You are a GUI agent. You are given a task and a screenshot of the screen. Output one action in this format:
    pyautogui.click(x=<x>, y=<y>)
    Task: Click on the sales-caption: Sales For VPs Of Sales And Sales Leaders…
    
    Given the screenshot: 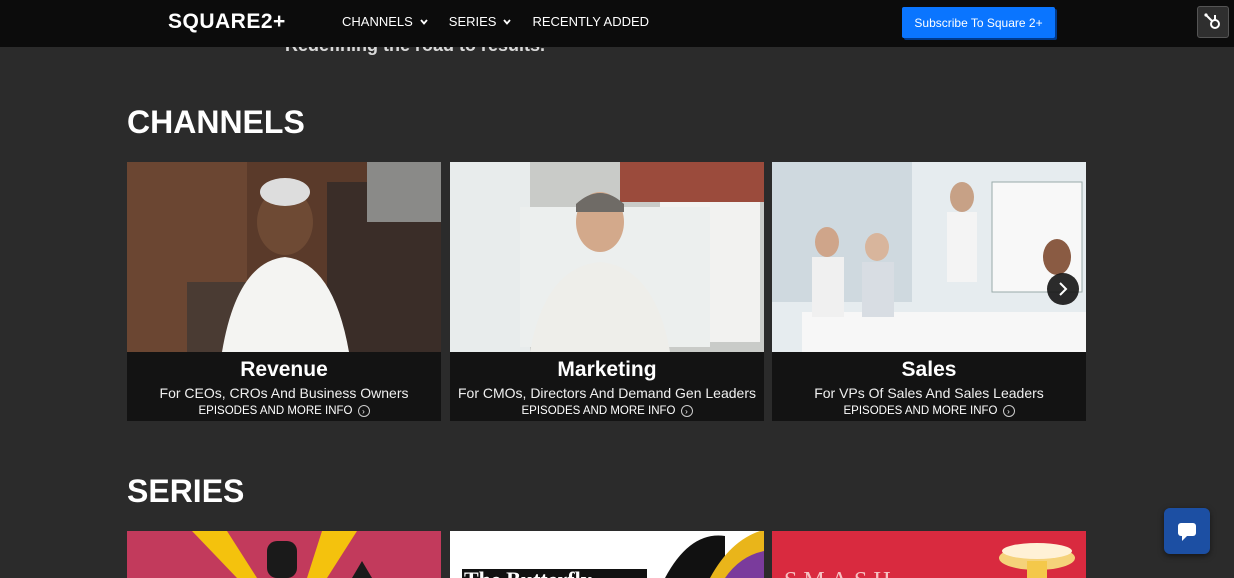 What is the action you would take?
    pyautogui.click(x=929, y=386)
    